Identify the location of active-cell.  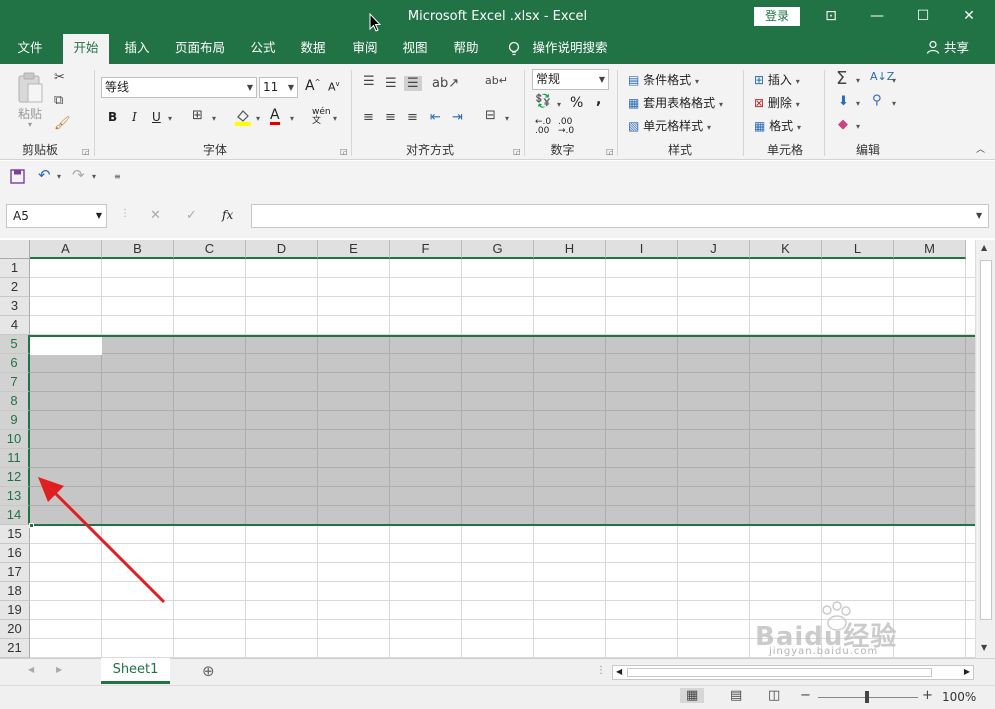
(66, 346).